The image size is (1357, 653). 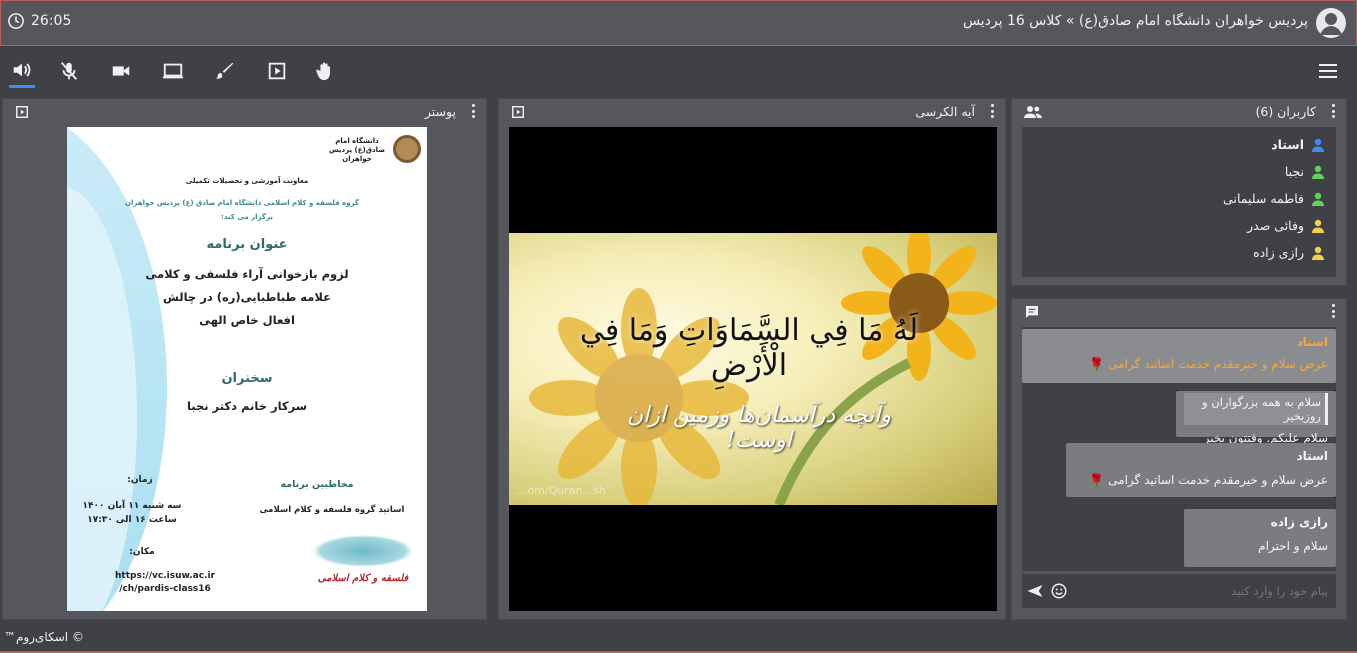 What do you see at coordinates (1287, 144) in the screenshot?
I see `user-name: استاد` at bounding box center [1287, 144].